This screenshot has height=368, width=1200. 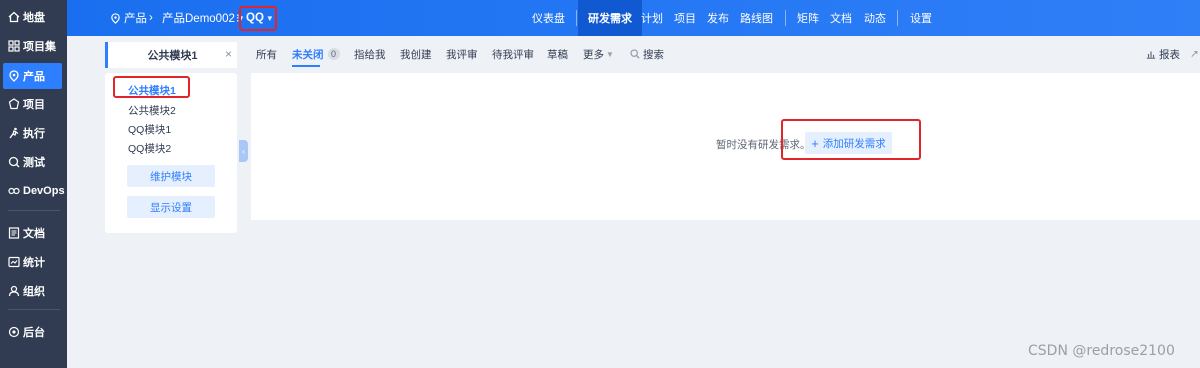 What do you see at coordinates (14, 291) in the screenshot?
I see `org-icon` at bounding box center [14, 291].